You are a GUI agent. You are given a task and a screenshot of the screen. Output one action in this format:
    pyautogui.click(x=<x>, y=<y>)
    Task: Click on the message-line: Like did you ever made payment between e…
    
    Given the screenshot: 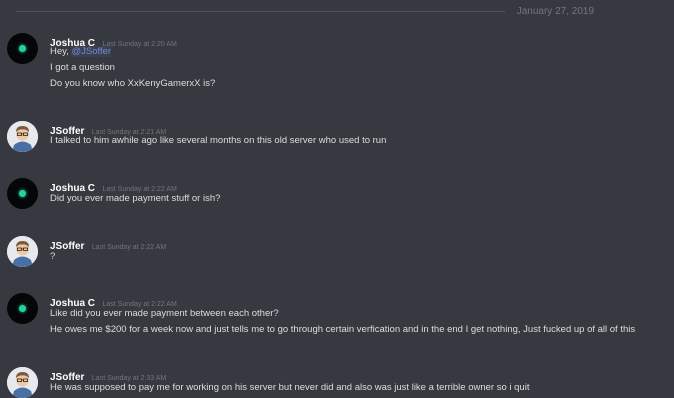 What is the action you would take?
    pyautogui.click(x=164, y=313)
    